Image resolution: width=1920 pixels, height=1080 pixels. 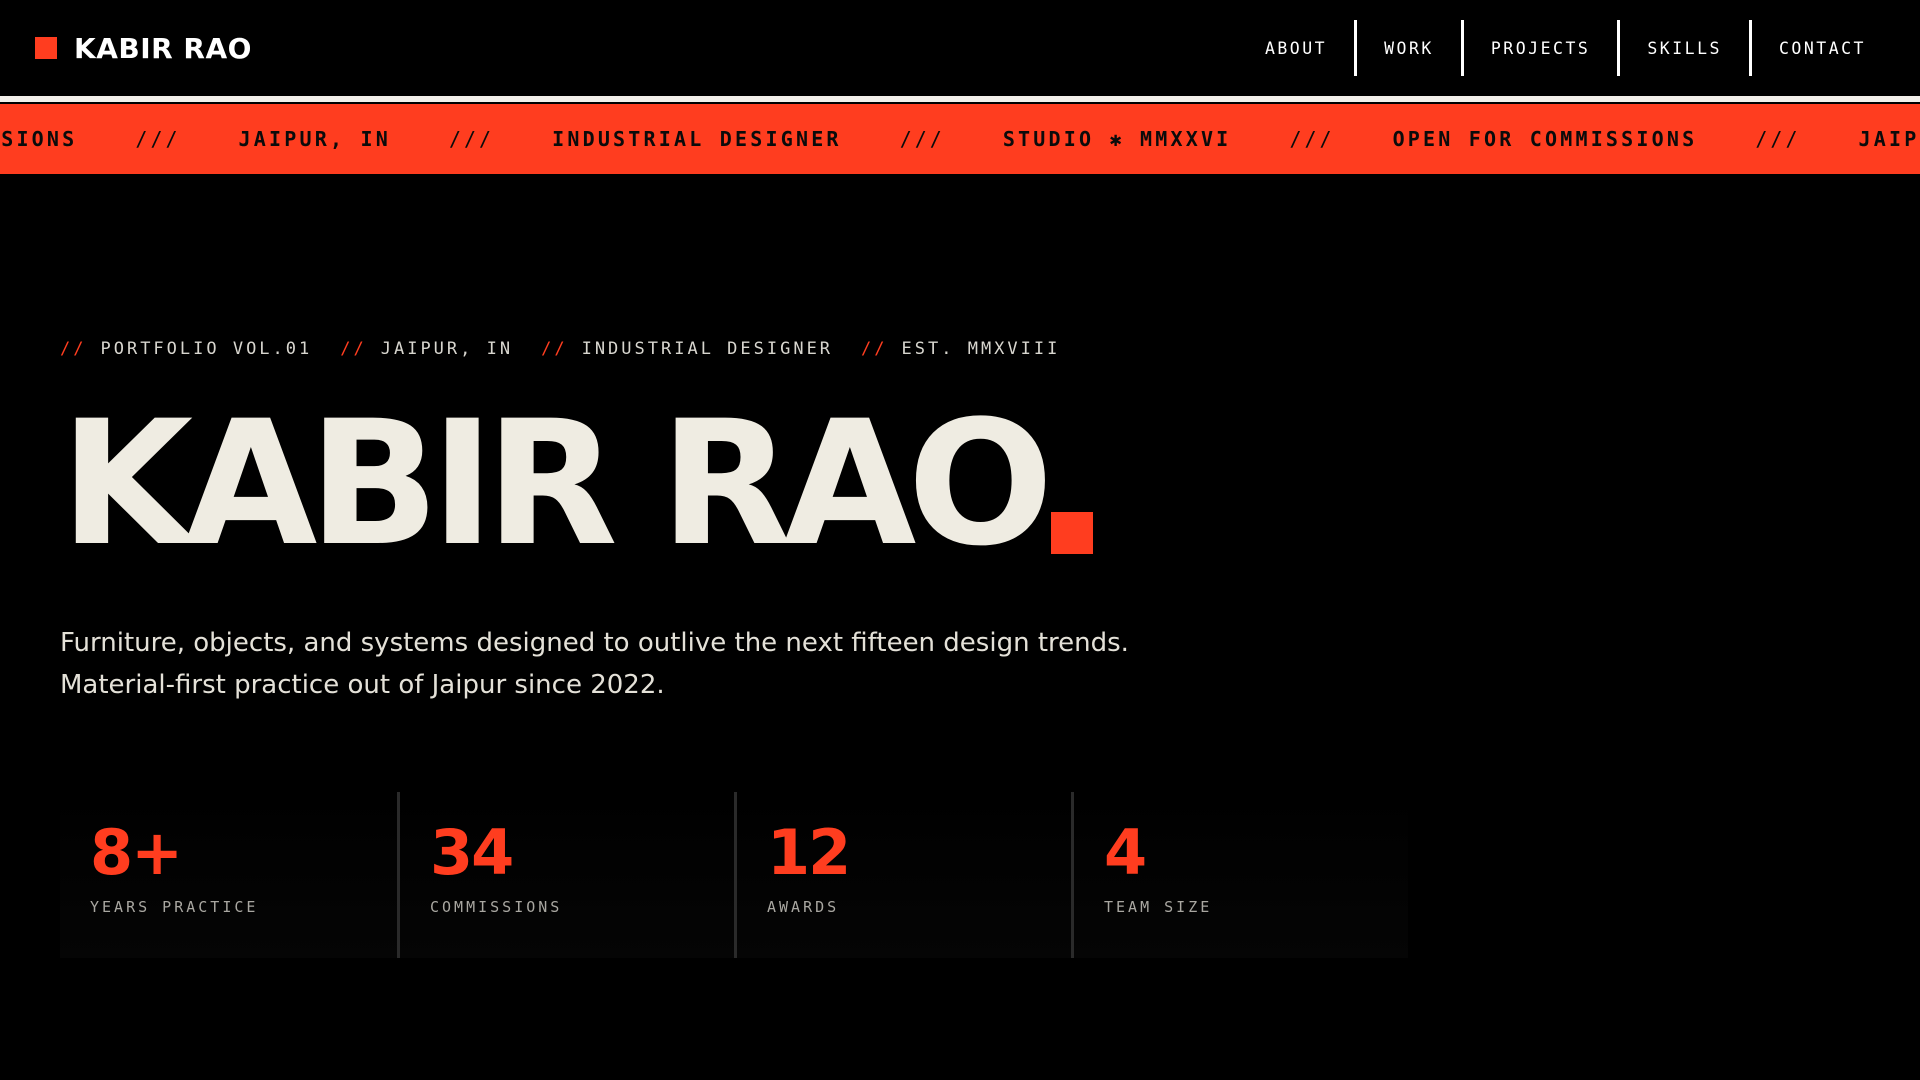 What do you see at coordinates (809, 852) in the screenshot?
I see `stat-value: 12` at bounding box center [809, 852].